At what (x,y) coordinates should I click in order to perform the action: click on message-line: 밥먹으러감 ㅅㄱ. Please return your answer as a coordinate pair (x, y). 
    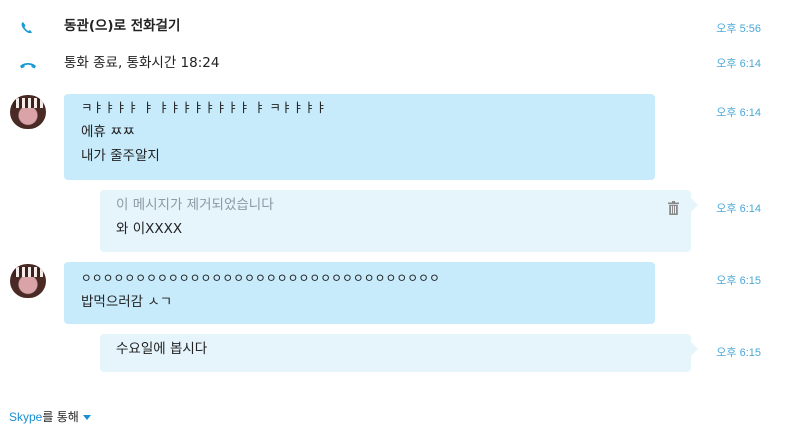
    Looking at the image, I should click on (127, 302).